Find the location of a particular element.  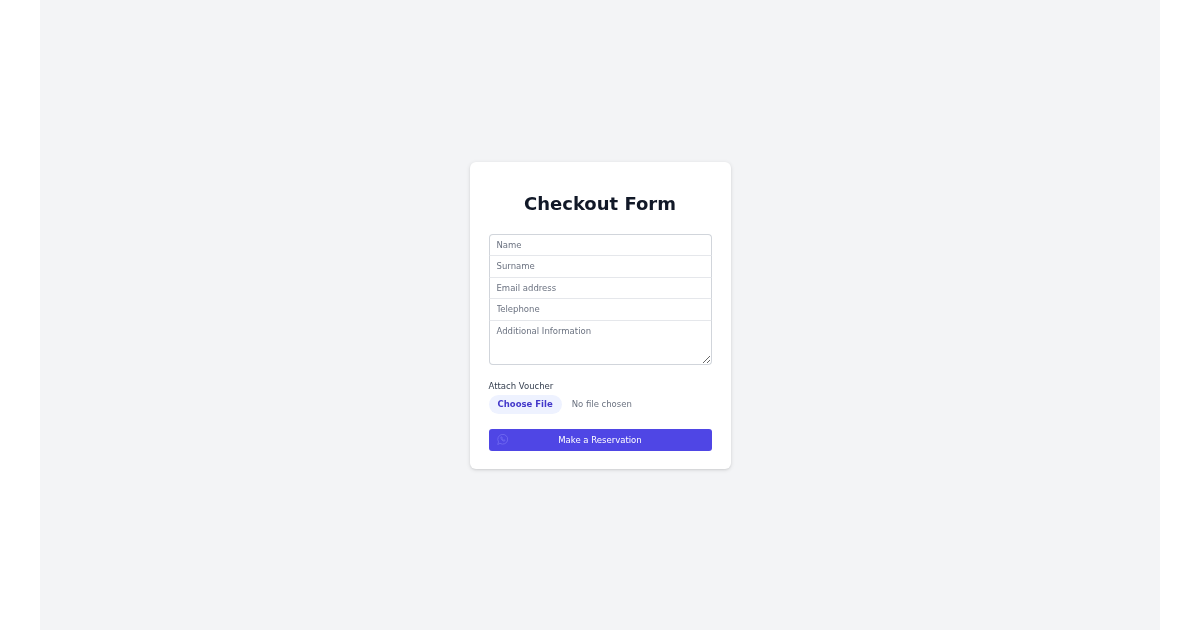

choose-file-button: Choose File is located at coordinates (525, 404).